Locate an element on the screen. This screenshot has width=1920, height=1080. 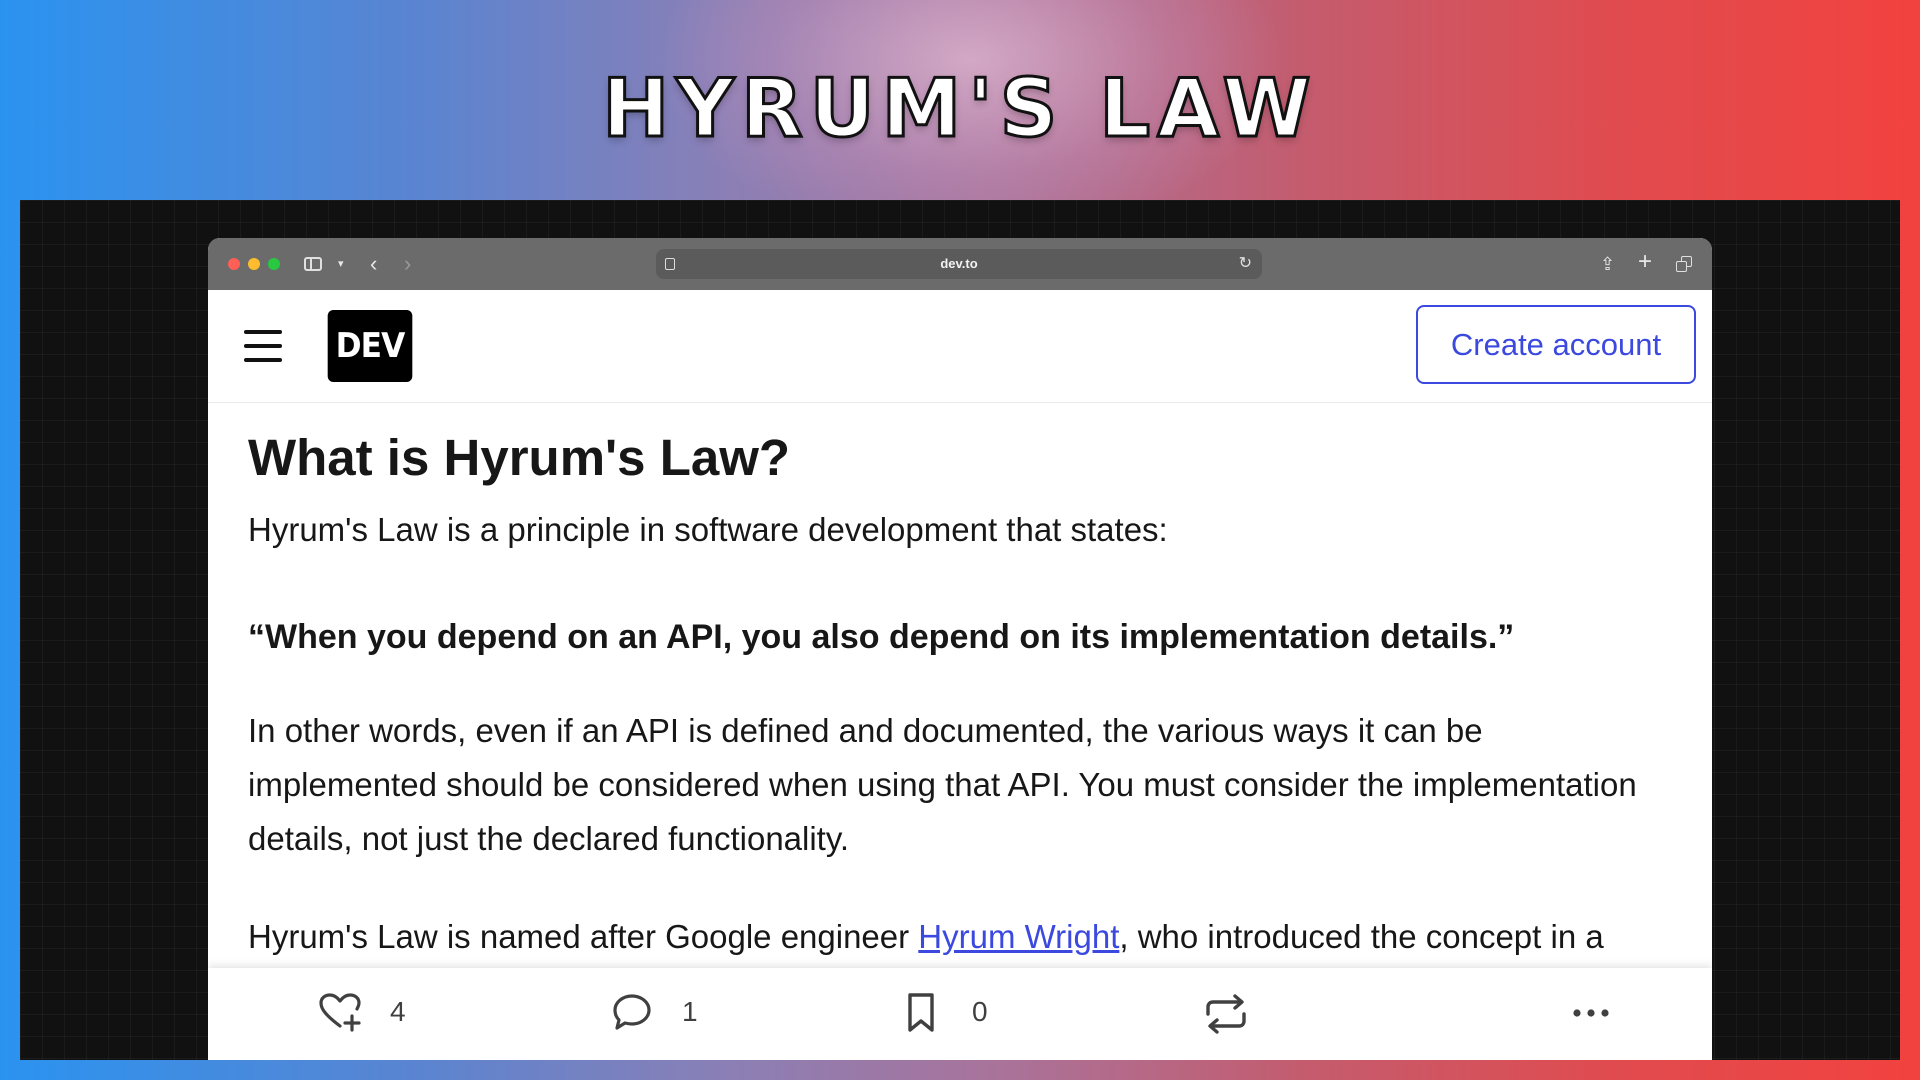
like-count: 4 is located at coordinates (398, 1011).